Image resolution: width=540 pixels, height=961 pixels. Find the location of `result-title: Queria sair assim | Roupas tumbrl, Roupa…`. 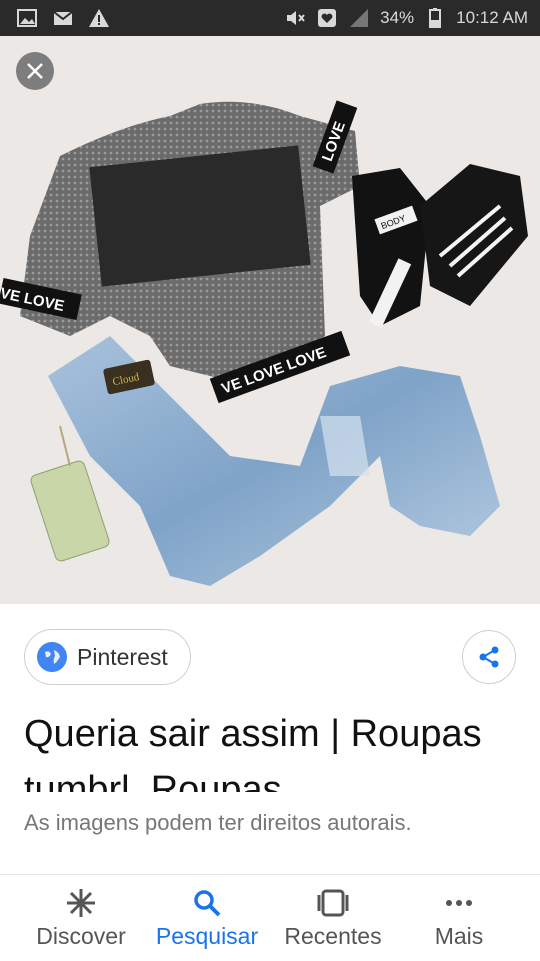

result-title: Queria sair assim | Roupas tumbrl, Roupa… is located at coordinates (274, 749).